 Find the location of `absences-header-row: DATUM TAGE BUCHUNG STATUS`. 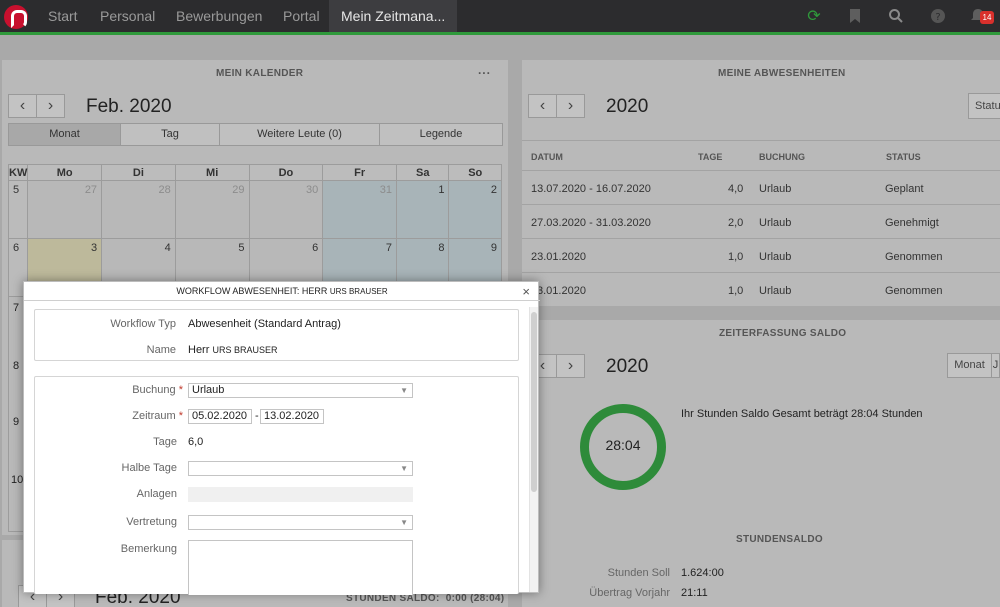

absences-header-row: DATUM TAGE BUCHUNG STATUS is located at coordinates (761, 155).